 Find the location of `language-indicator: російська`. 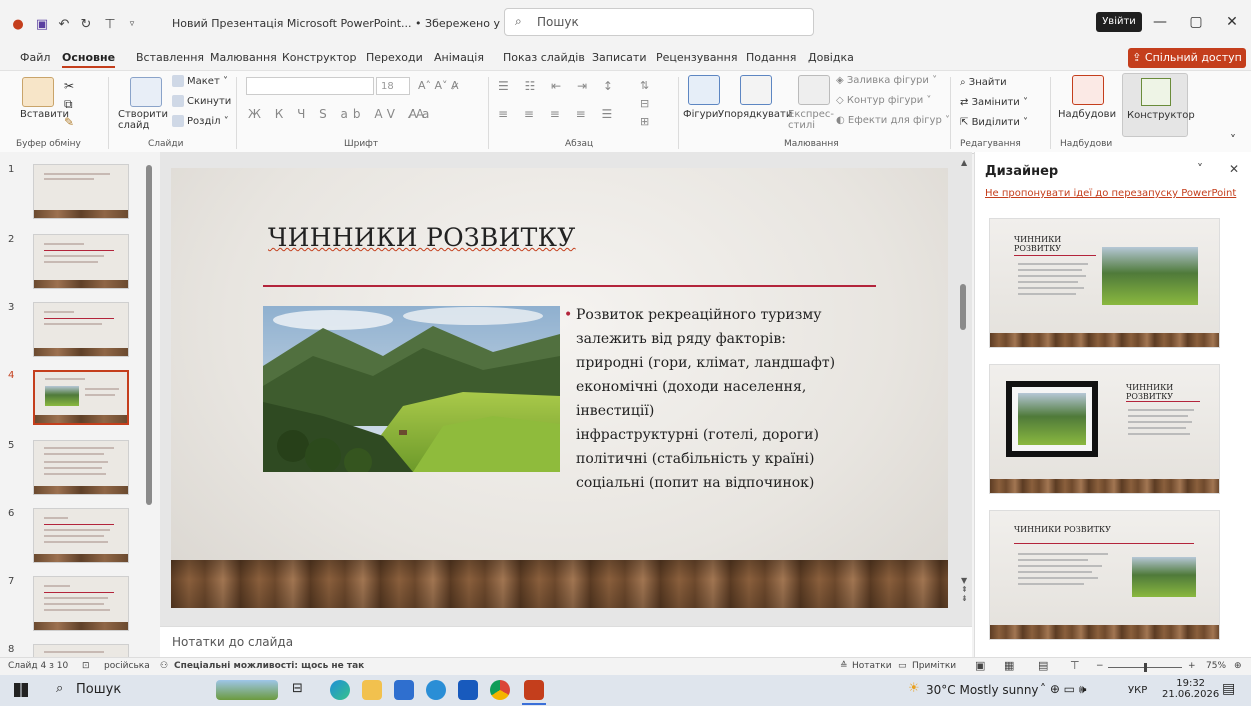

language-indicator: російська is located at coordinates (127, 666).